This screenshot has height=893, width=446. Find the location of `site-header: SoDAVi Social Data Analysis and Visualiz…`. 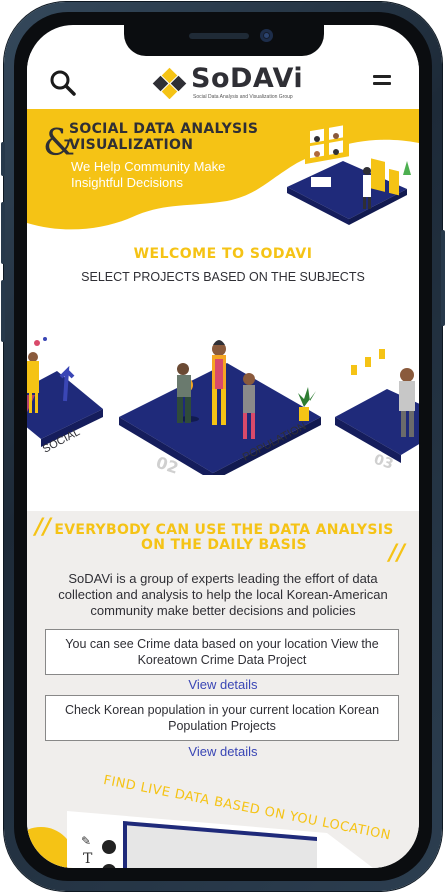

site-header: SoDAVi Social Data Analysis and Visualiz… is located at coordinates (223, 81).